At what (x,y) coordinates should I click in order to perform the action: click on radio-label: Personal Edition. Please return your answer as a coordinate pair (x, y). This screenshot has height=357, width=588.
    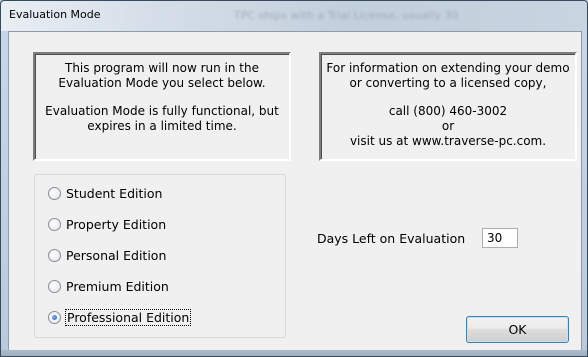
    Looking at the image, I should click on (116, 255).